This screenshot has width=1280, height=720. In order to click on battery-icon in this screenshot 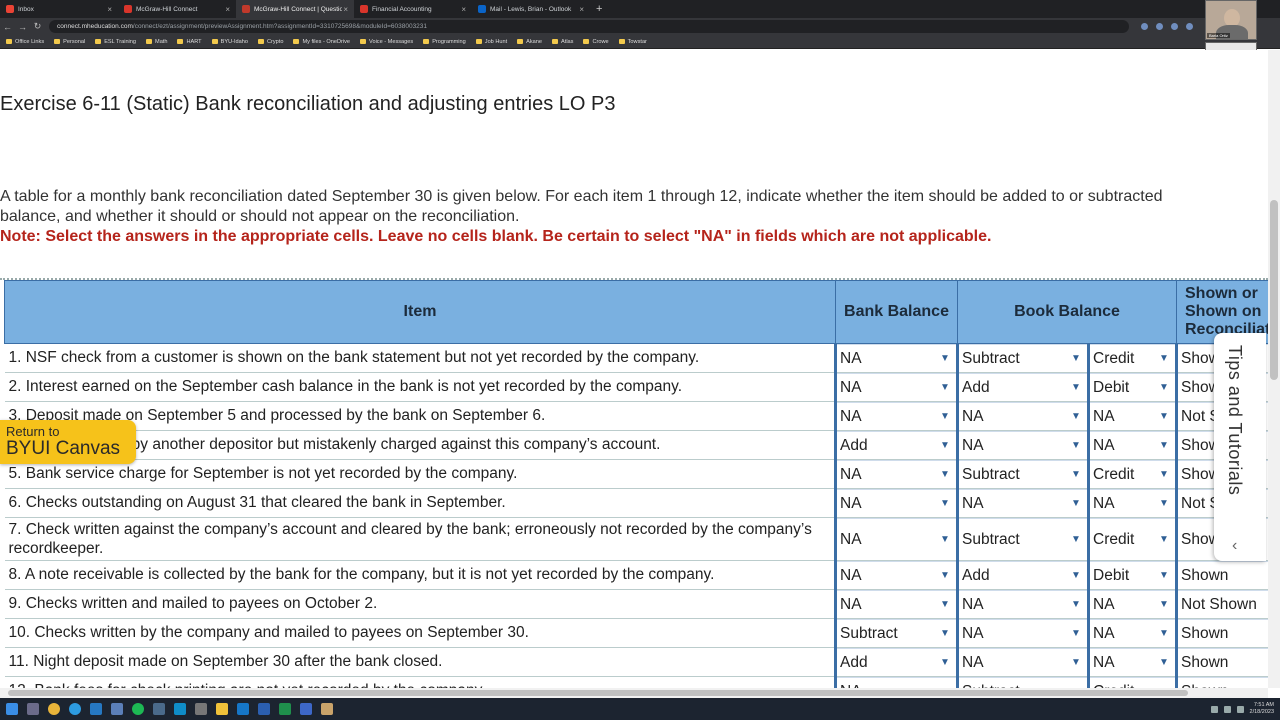, I will do `click(1240, 709)`.